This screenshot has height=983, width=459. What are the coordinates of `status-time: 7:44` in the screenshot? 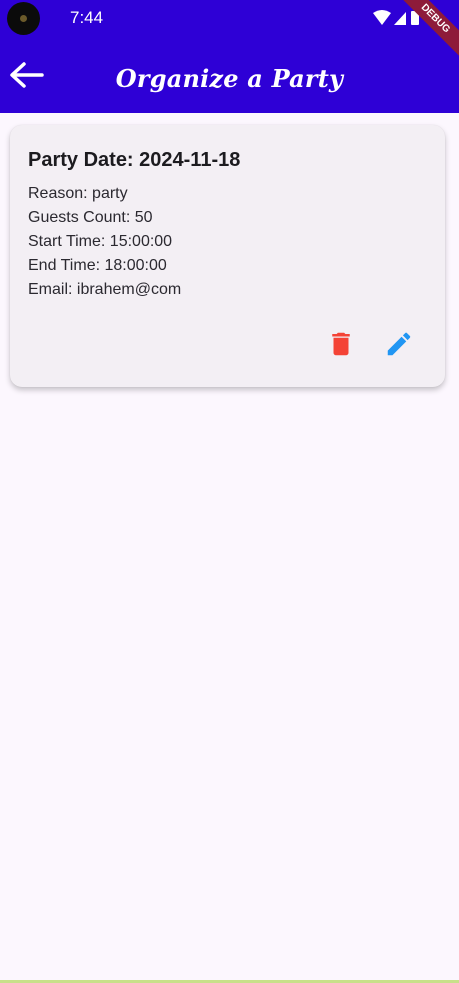 It's located at (87, 17).